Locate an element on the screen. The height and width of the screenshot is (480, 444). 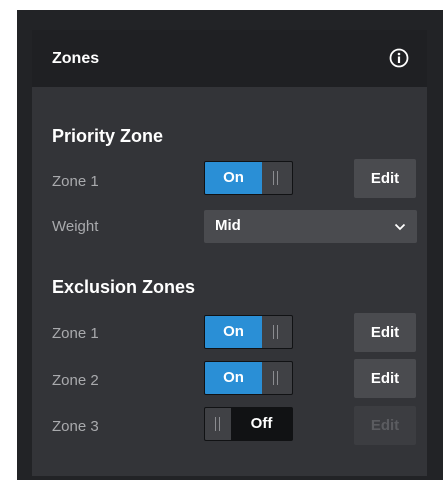
exclusion-zone-3-toggle: Off is located at coordinates (248, 424).